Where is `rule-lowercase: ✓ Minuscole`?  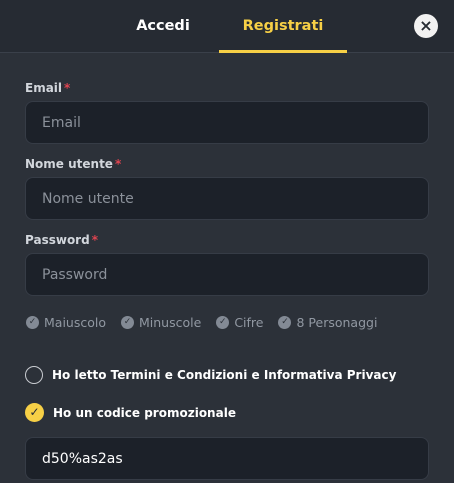
rule-lowercase: ✓ Minuscole is located at coordinates (161, 322).